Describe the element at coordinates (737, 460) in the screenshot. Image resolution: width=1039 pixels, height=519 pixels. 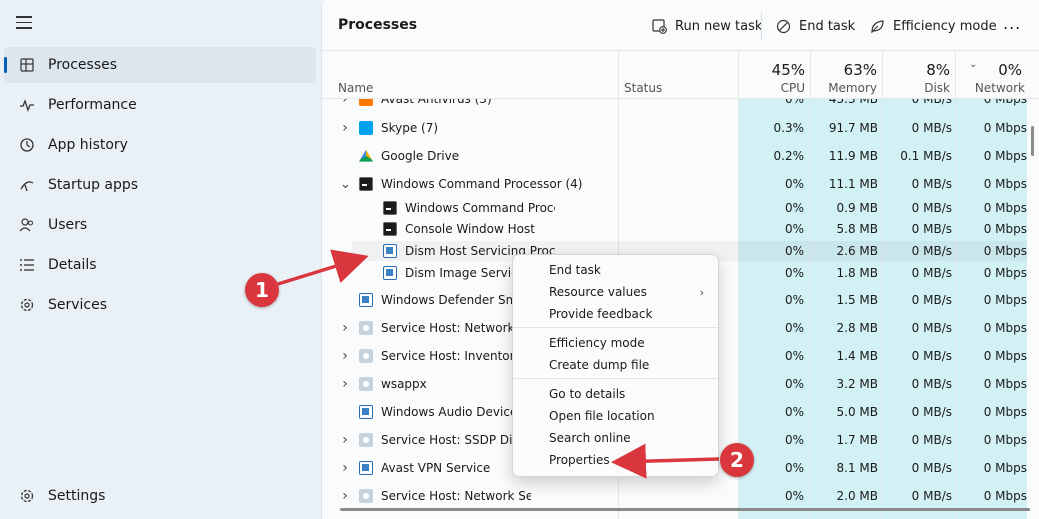
I see `annotation-badge-2: 2` at that location.